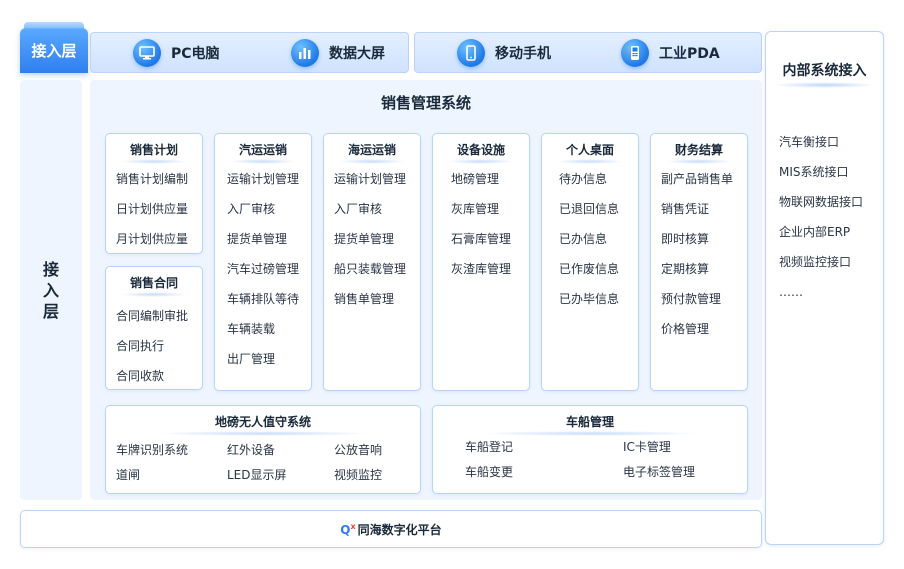  Describe the element at coordinates (689, 53) in the screenshot. I see `access-item-label: 工业PDA` at that location.